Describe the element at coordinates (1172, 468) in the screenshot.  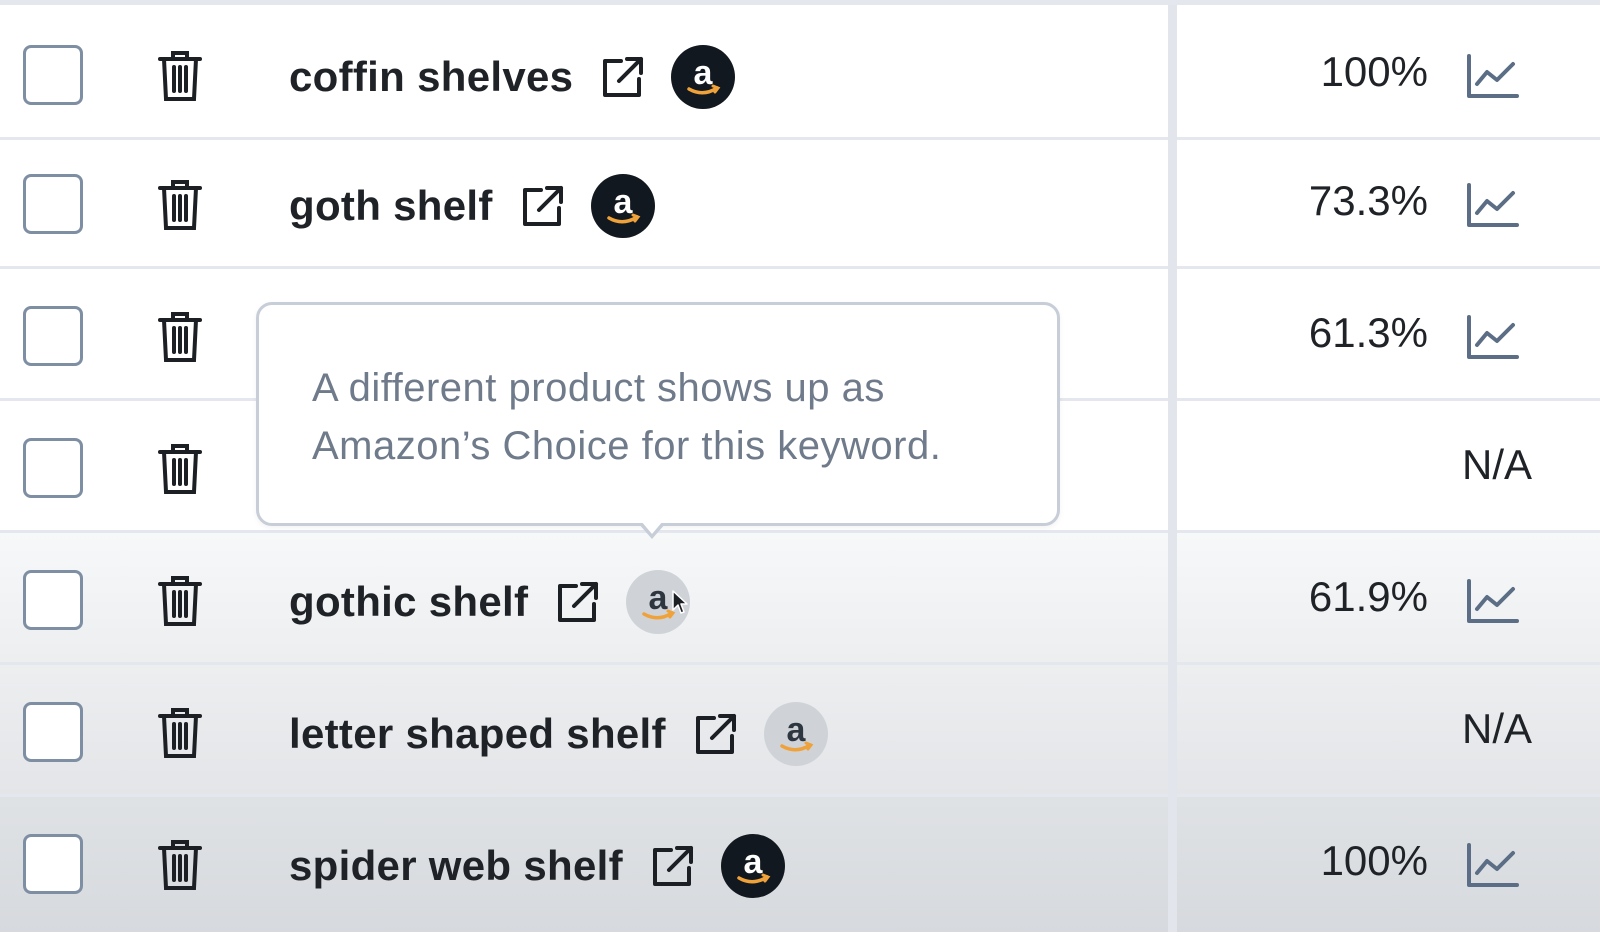
I see `column-divider` at that location.